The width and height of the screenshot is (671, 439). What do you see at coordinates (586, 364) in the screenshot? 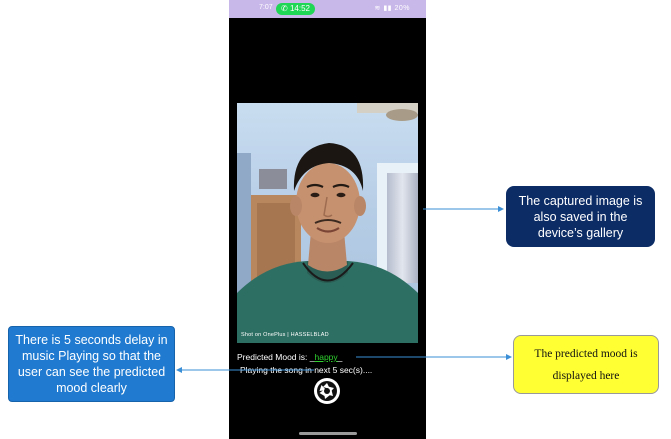
I see `mood-display-callout: The predicted mood is displayed here` at bounding box center [586, 364].